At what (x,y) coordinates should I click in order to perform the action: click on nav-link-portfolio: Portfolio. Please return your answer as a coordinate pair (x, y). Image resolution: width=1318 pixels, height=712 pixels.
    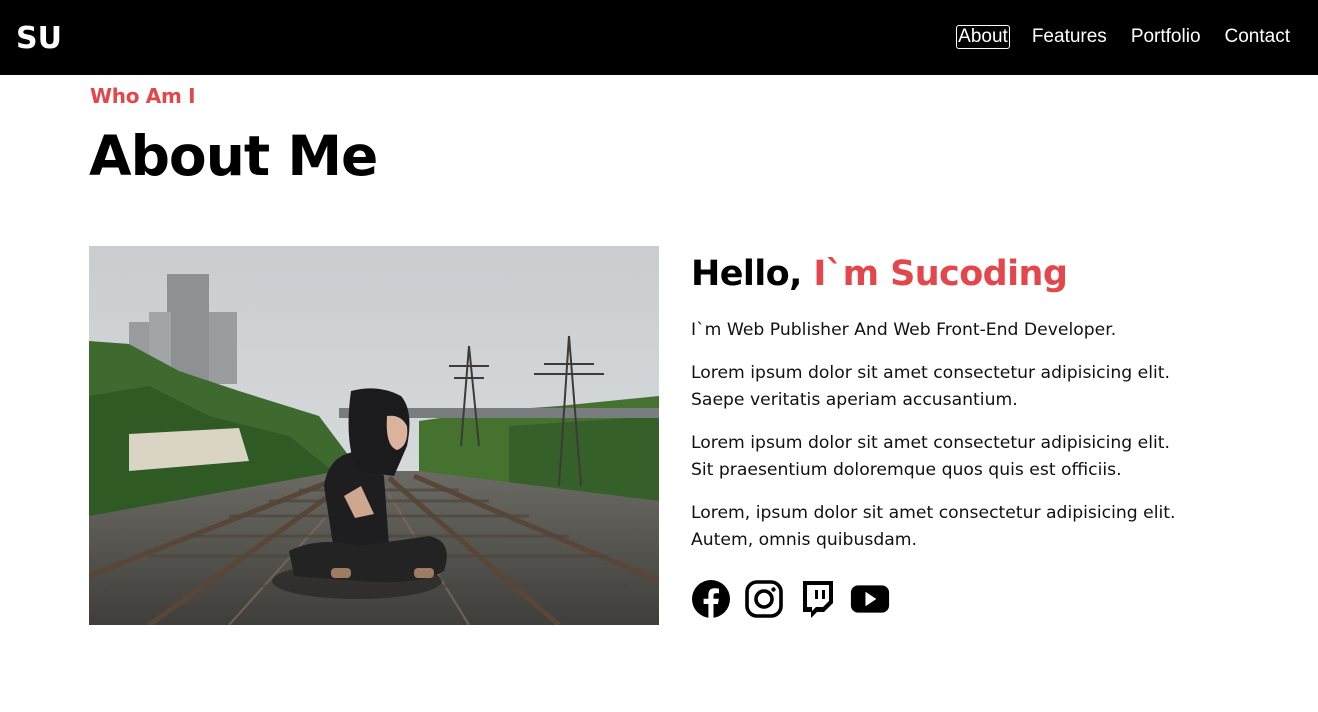
    Looking at the image, I should click on (1166, 37).